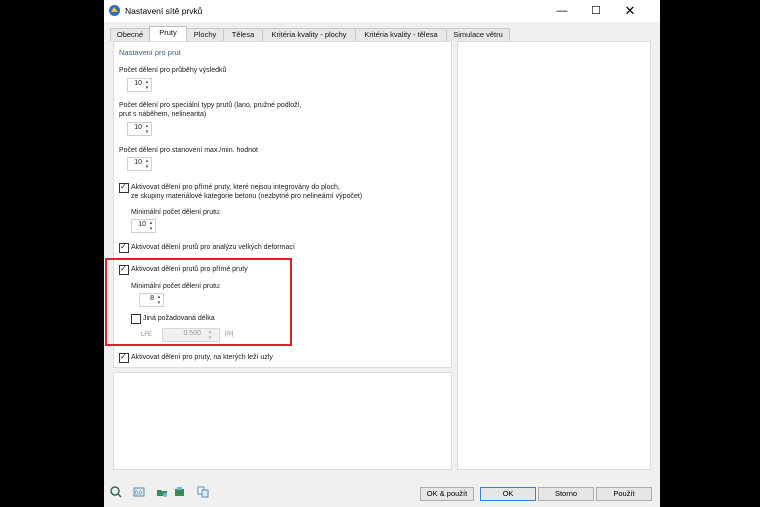 The width and height of the screenshot is (760, 507). I want to click on large-deformation-checkbox: ✓, so click(124, 247).